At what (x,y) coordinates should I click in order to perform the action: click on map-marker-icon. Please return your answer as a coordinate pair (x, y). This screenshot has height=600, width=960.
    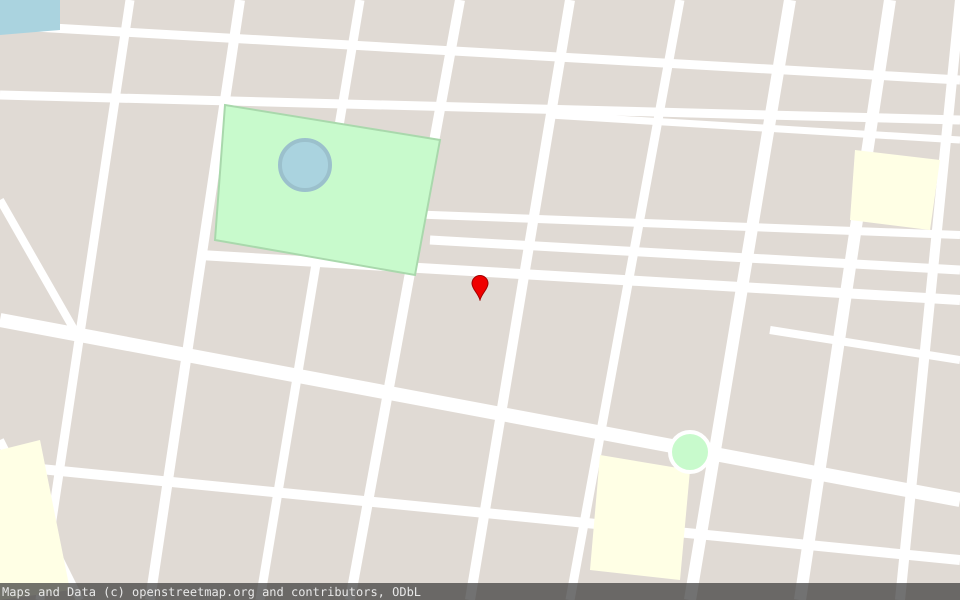
    Looking at the image, I should click on (480, 288).